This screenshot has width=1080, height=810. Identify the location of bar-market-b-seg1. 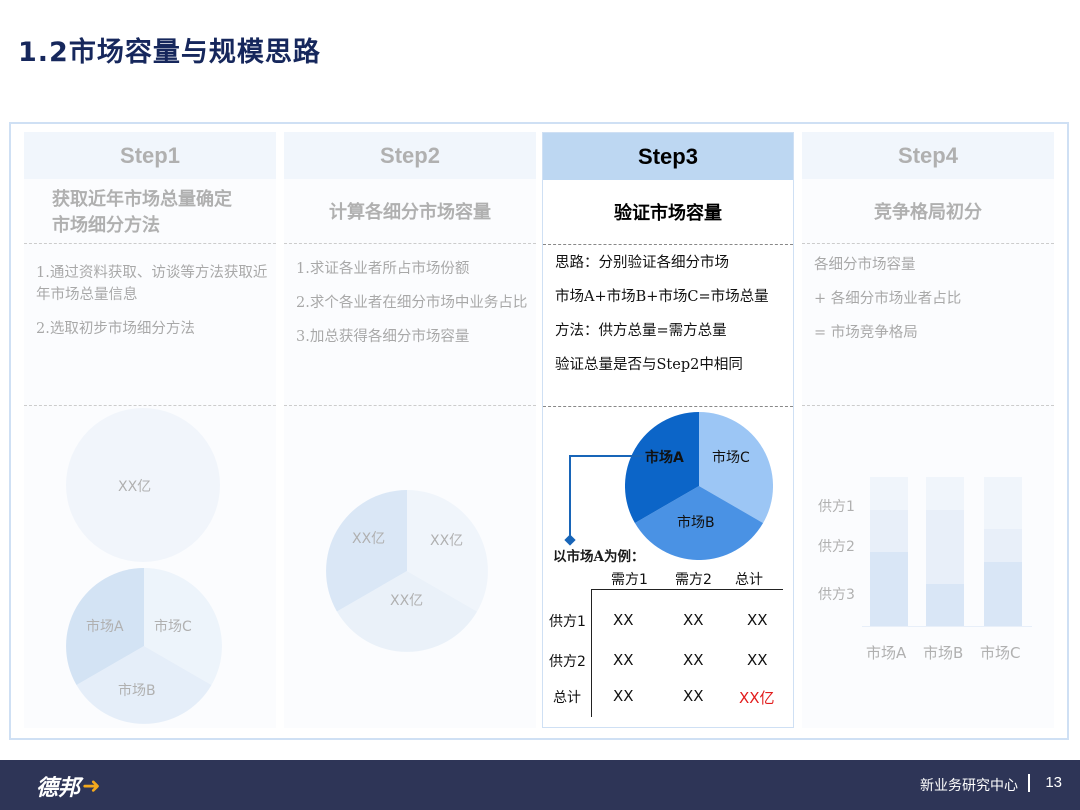
(945, 493).